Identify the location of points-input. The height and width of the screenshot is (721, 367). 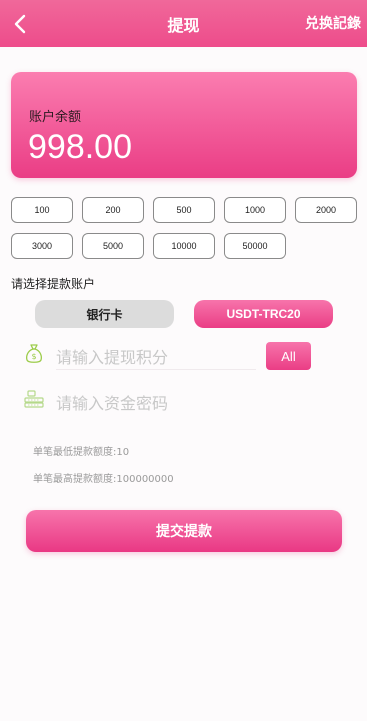
(166, 357).